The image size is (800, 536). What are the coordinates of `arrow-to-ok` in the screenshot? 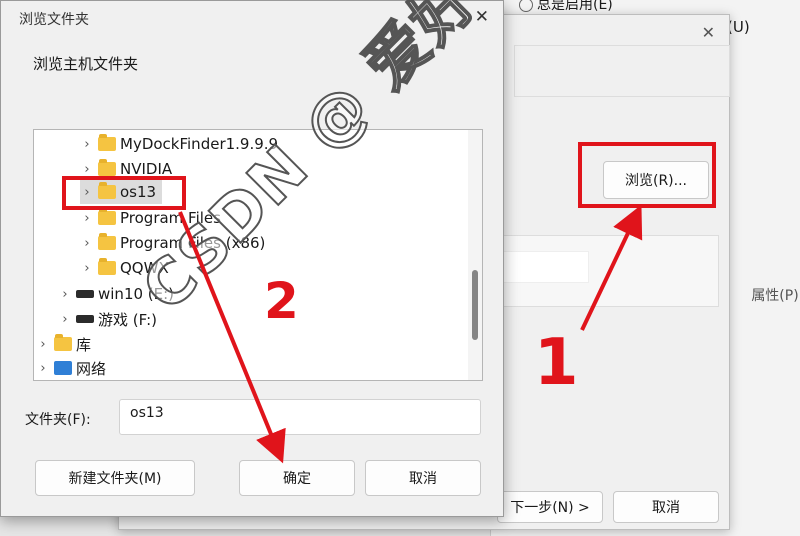 It's located at (232, 337).